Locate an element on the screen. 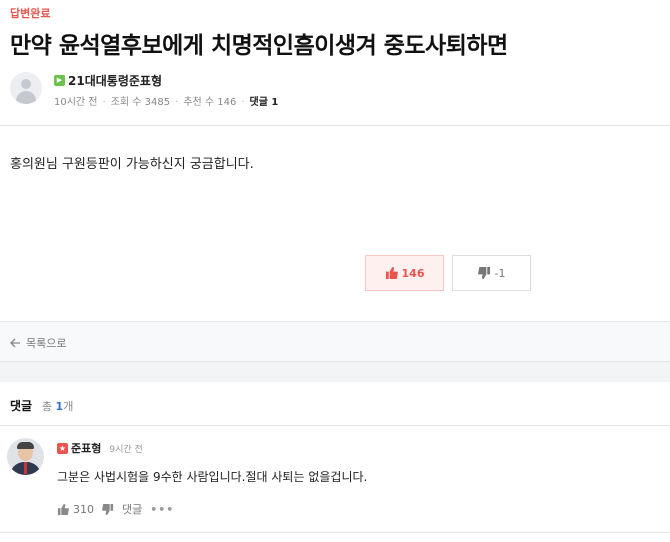  comments-total: 총 1개 is located at coordinates (57, 406).